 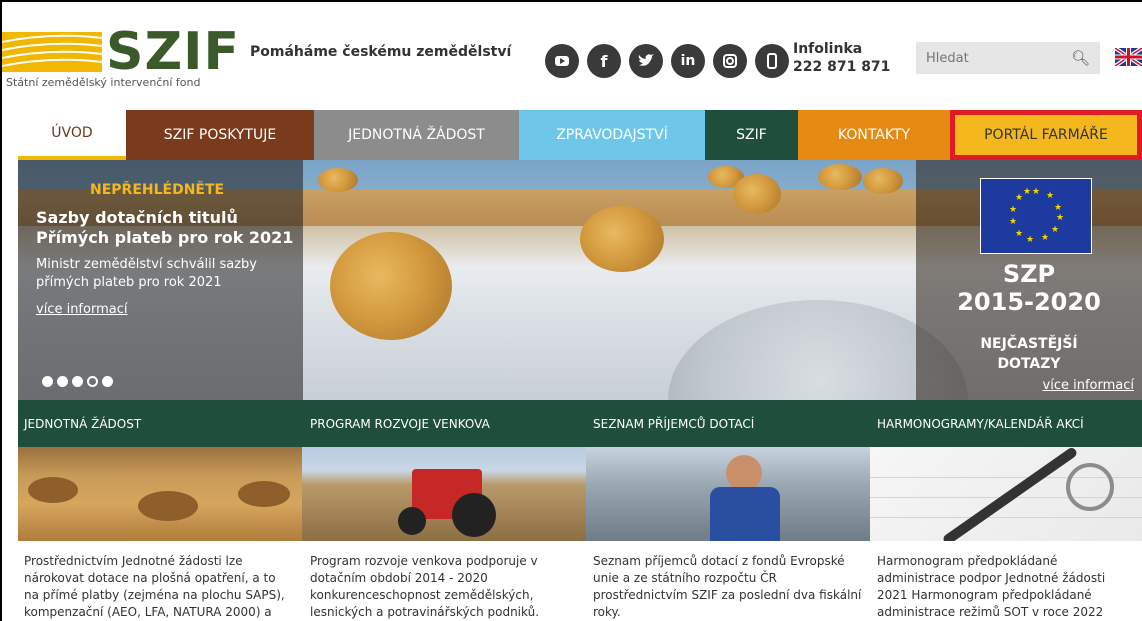 What do you see at coordinates (173, 52) in the screenshot?
I see `logo-text: SZIF` at bounding box center [173, 52].